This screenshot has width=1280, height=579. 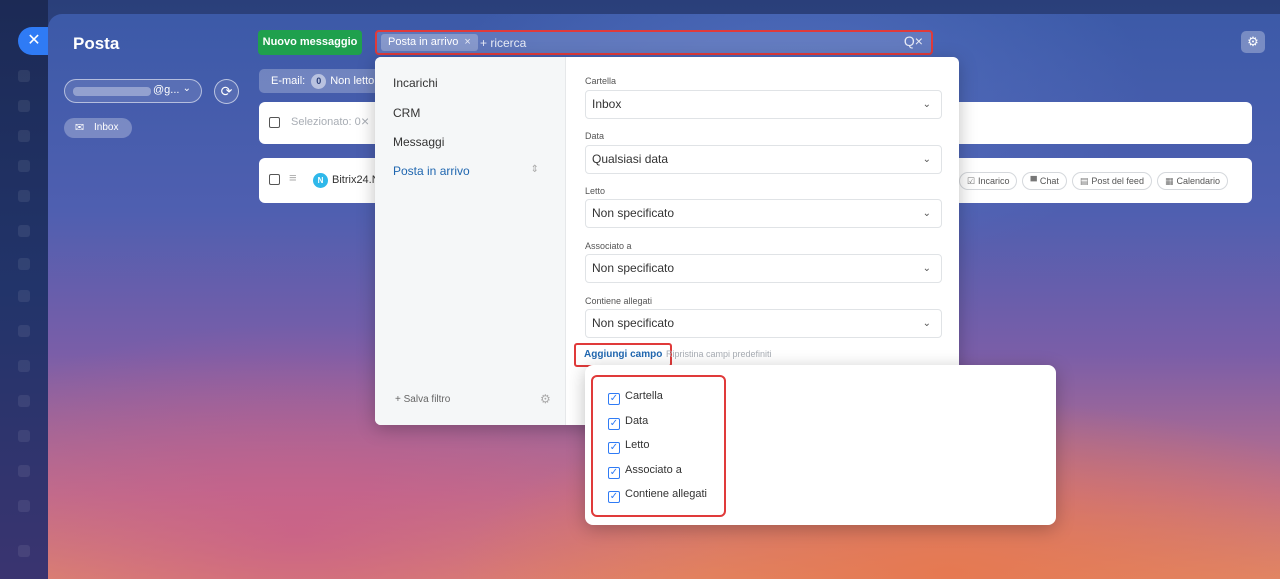 What do you see at coordinates (595, 191) in the screenshot?
I see `field-label-read: Letto` at bounding box center [595, 191].